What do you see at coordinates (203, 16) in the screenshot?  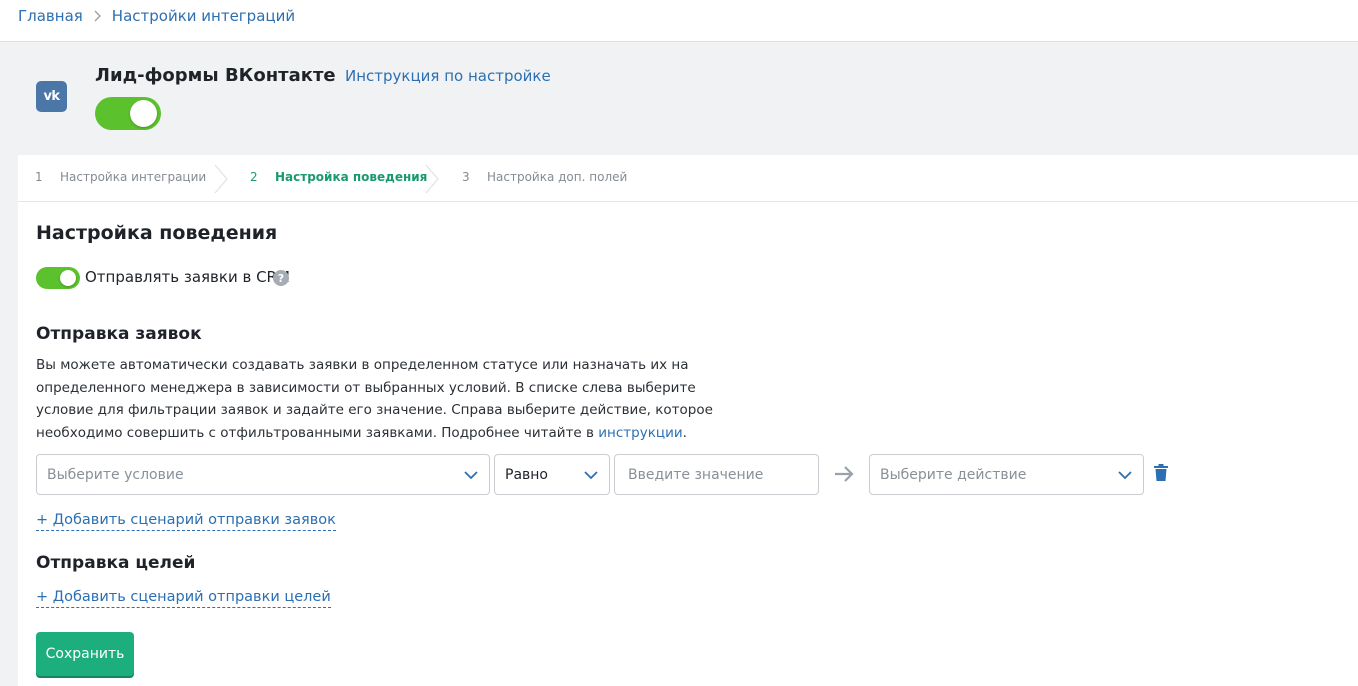 I see `breadcrumb-integrations-link: Настройки интеграций` at bounding box center [203, 16].